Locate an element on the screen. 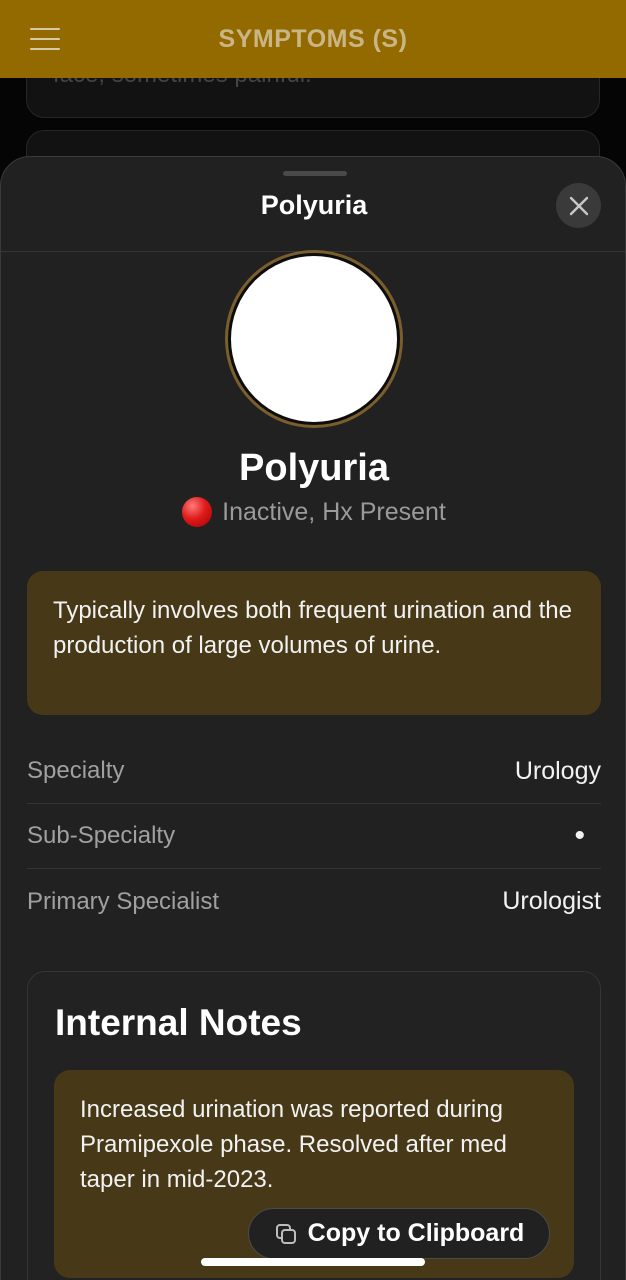 This screenshot has width=626, height=1280. info-row-specialty: Specialty Urology is located at coordinates (314, 771).